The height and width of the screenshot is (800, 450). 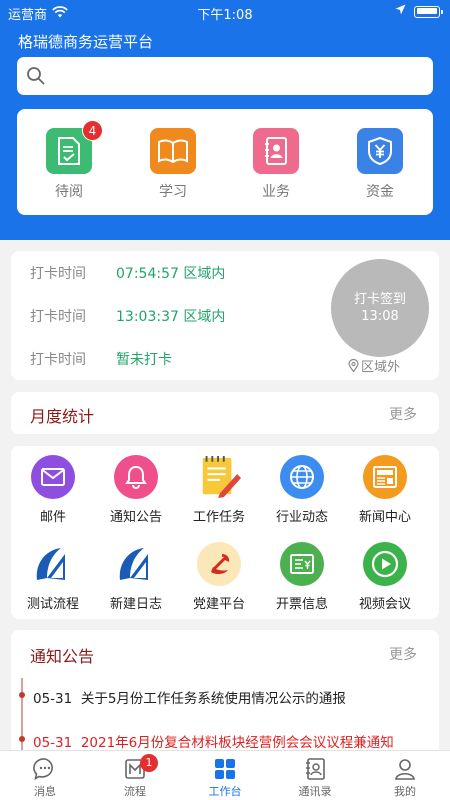 I want to click on tab-messages: 消息, so click(x=45, y=778).